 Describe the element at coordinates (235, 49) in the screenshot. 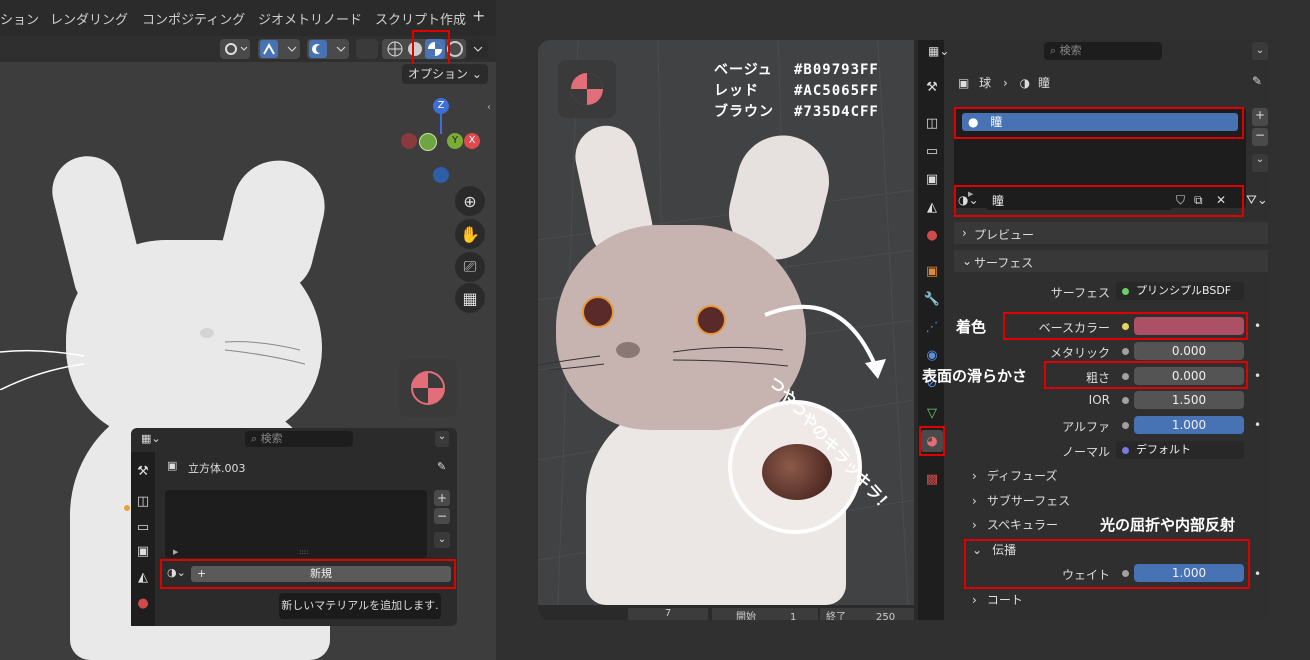

I see `visibility-dropdown` at that location.